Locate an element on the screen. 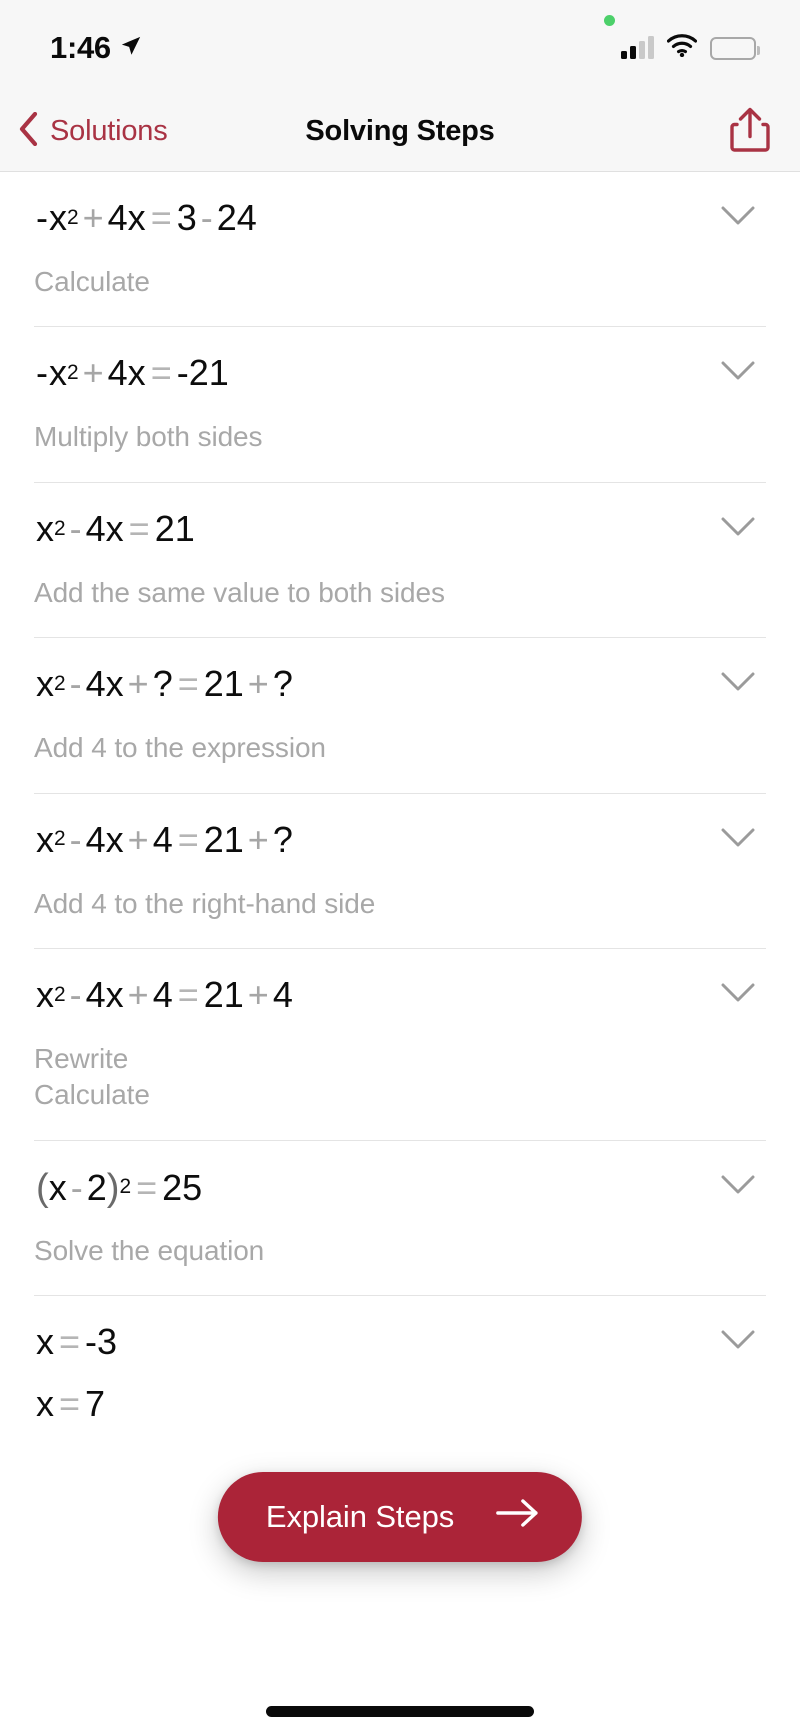 The height and width of the screenshot is (1732, 800). green-recording-dot is located at coordinates (609, 20).